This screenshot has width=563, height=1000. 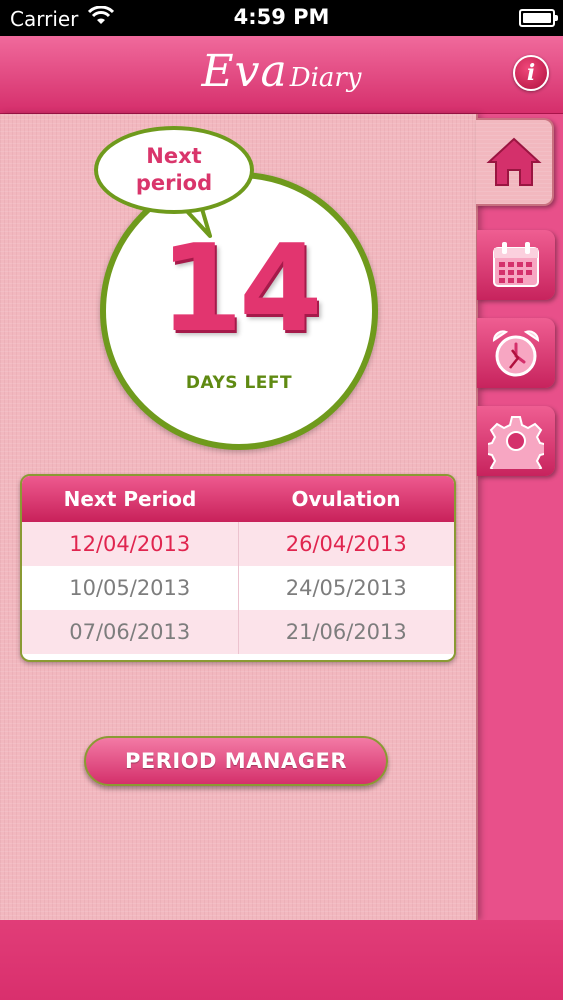 I want to click on table-row: 07/06/2013 21/06/2013, so click(x=238, y=632).